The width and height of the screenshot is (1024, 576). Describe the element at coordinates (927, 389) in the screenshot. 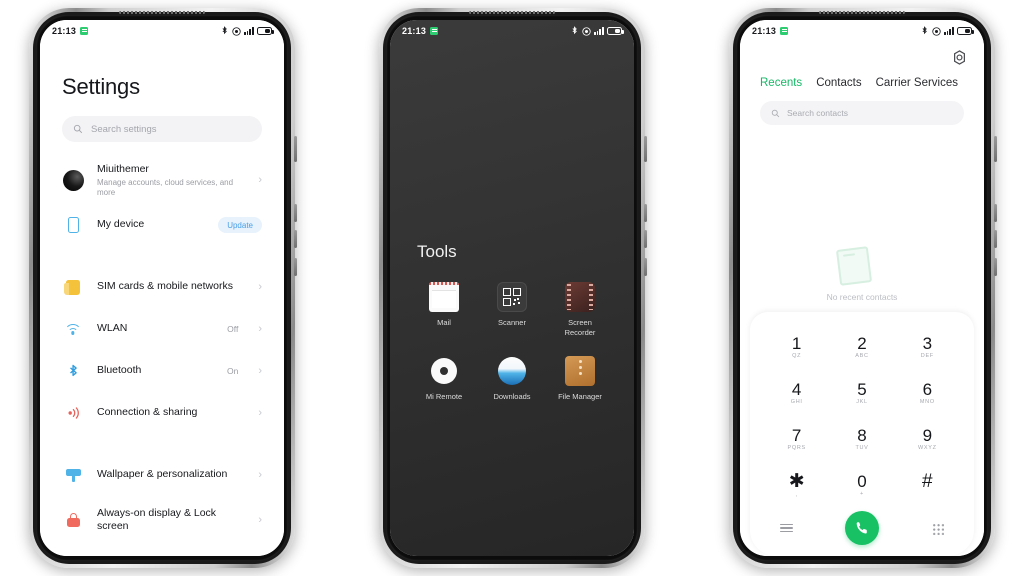

I see `key-digit: 6` at that location.